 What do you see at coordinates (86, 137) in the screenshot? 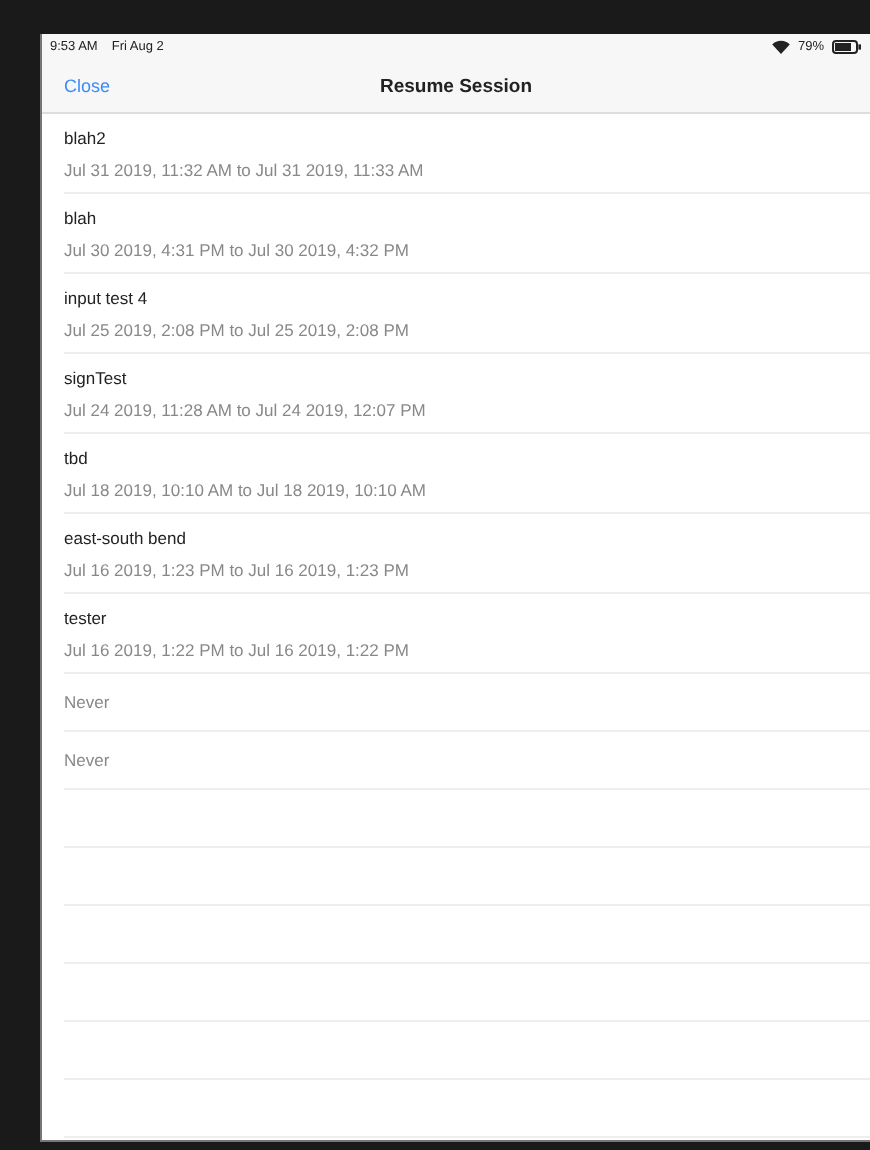
I see `session-name: blah2` at bounding box center [86, 137].